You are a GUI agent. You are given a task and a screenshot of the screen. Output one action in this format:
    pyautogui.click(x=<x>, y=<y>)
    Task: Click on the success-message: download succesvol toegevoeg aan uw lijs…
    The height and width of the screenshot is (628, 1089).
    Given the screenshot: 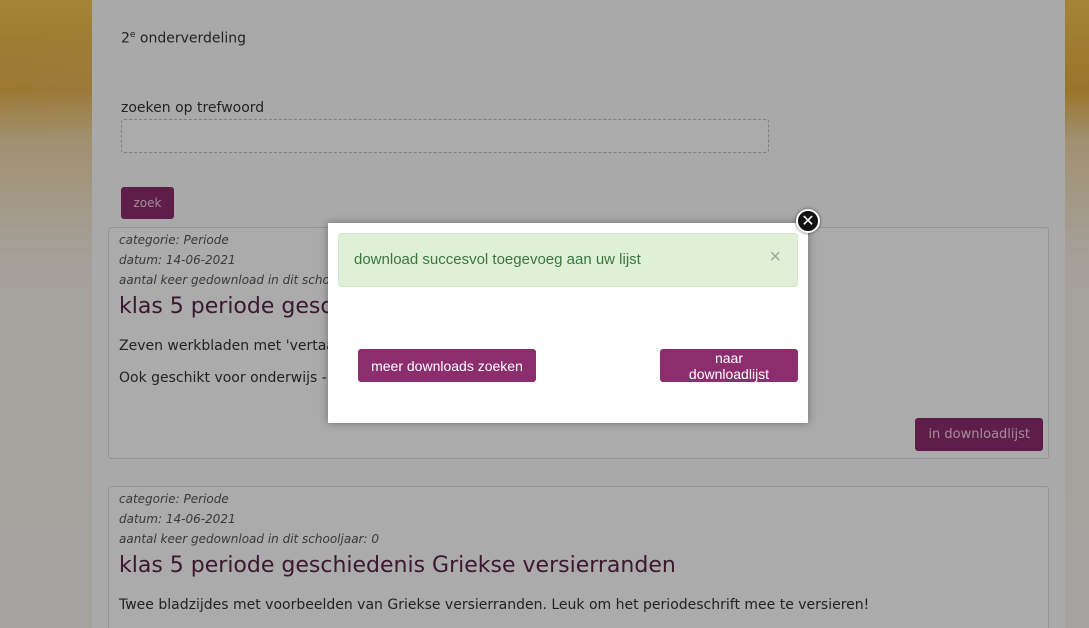 What is the action you would take?
    pyautogui.click(x=497, y=259)
    